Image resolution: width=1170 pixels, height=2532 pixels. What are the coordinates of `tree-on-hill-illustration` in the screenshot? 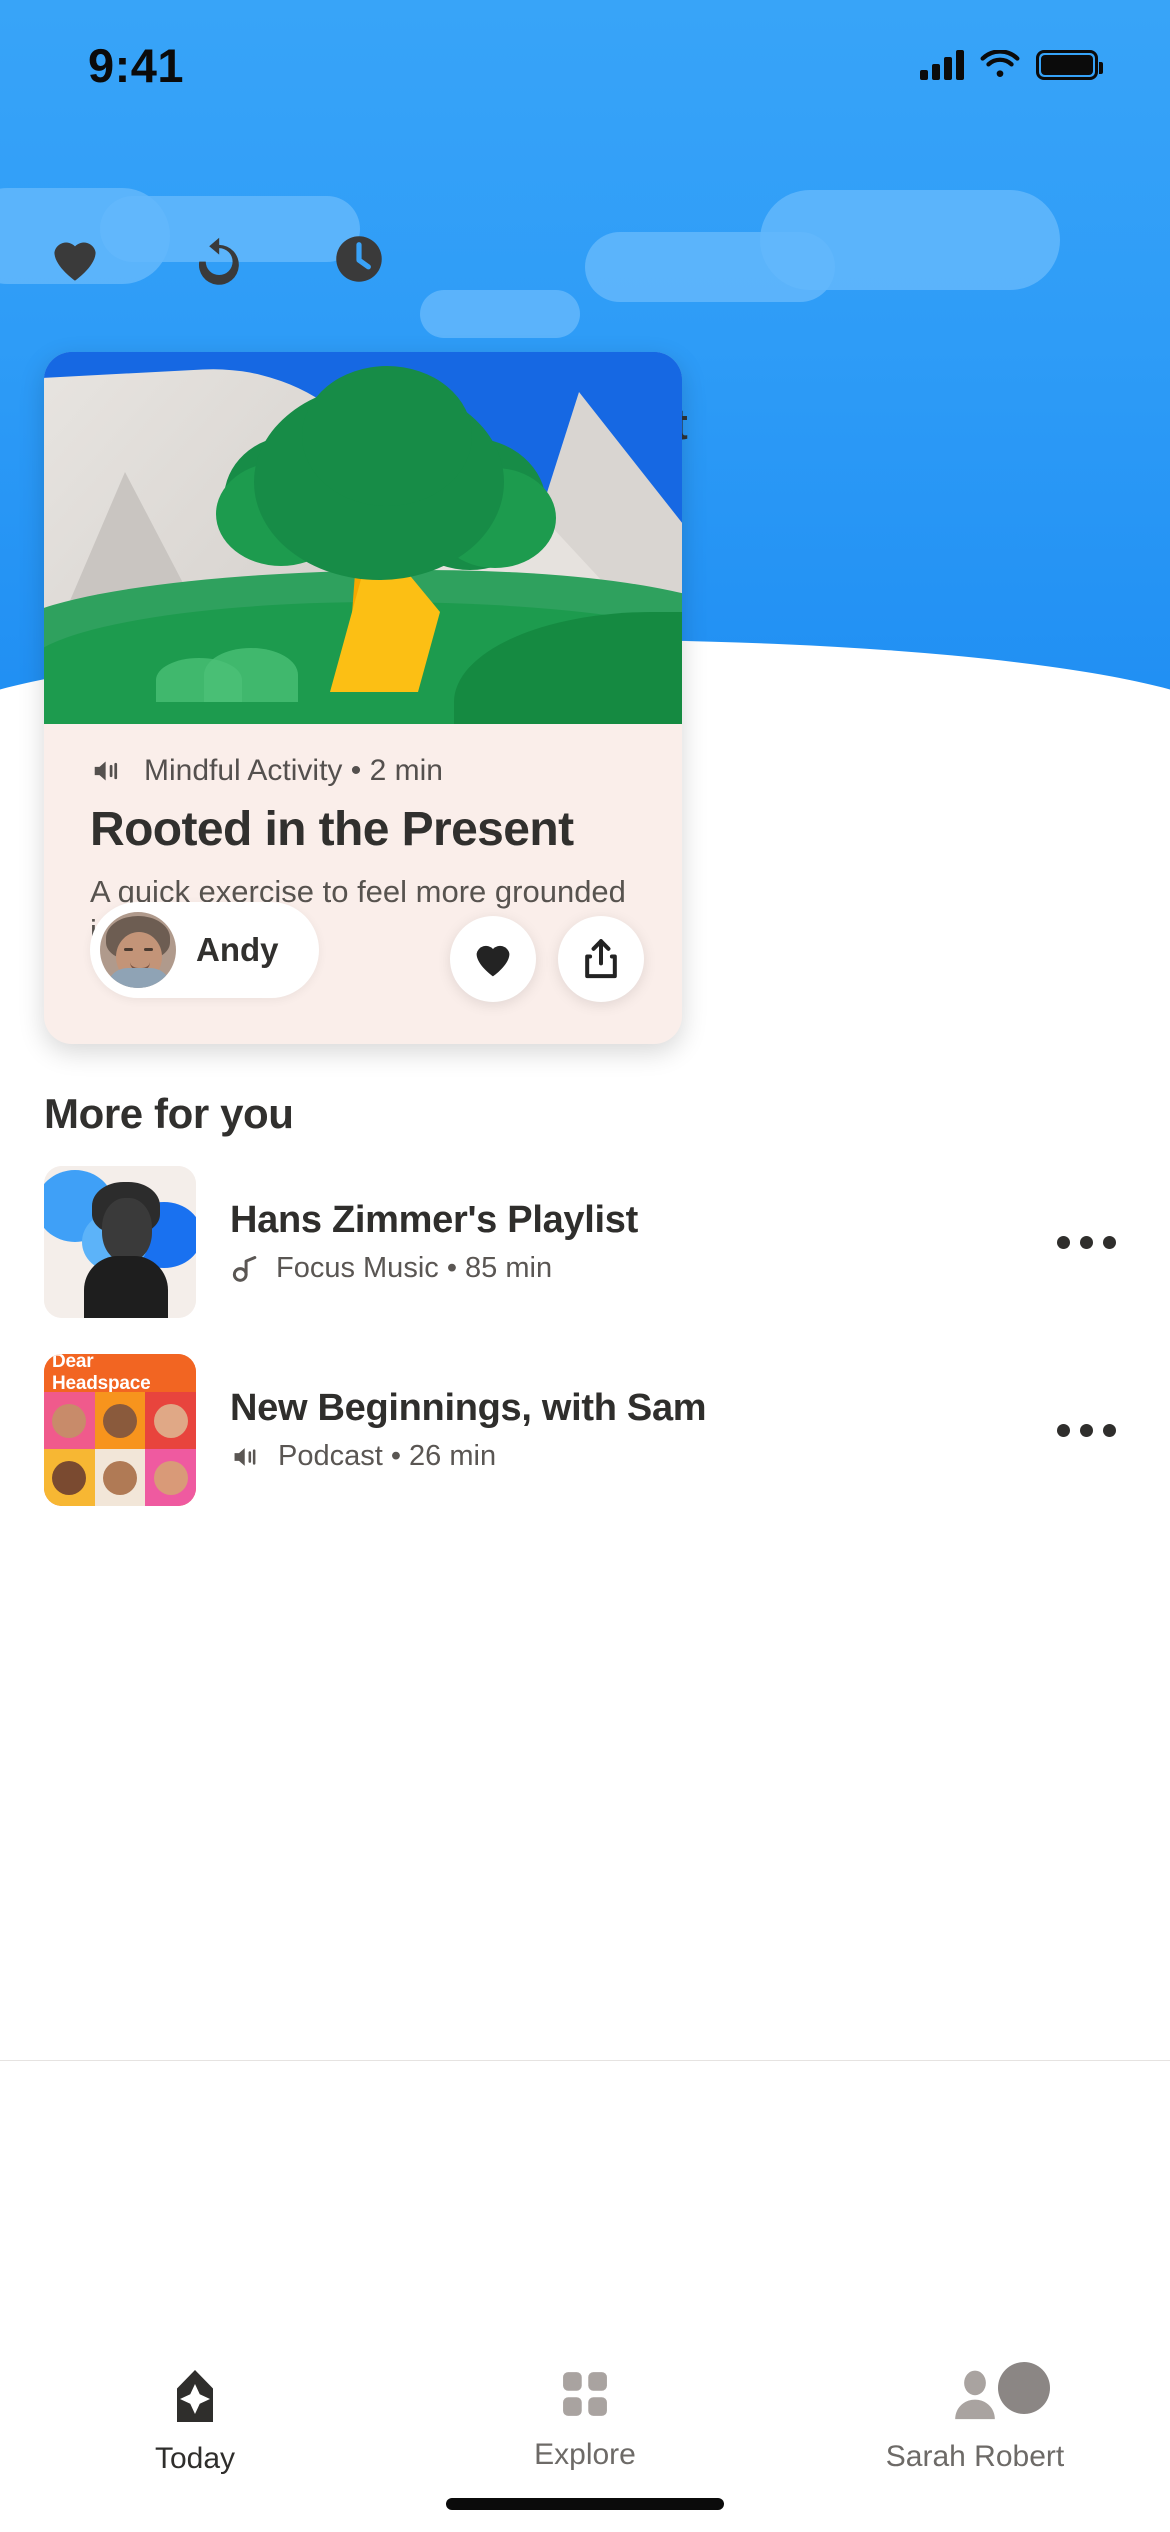 It's located at (363, 538).